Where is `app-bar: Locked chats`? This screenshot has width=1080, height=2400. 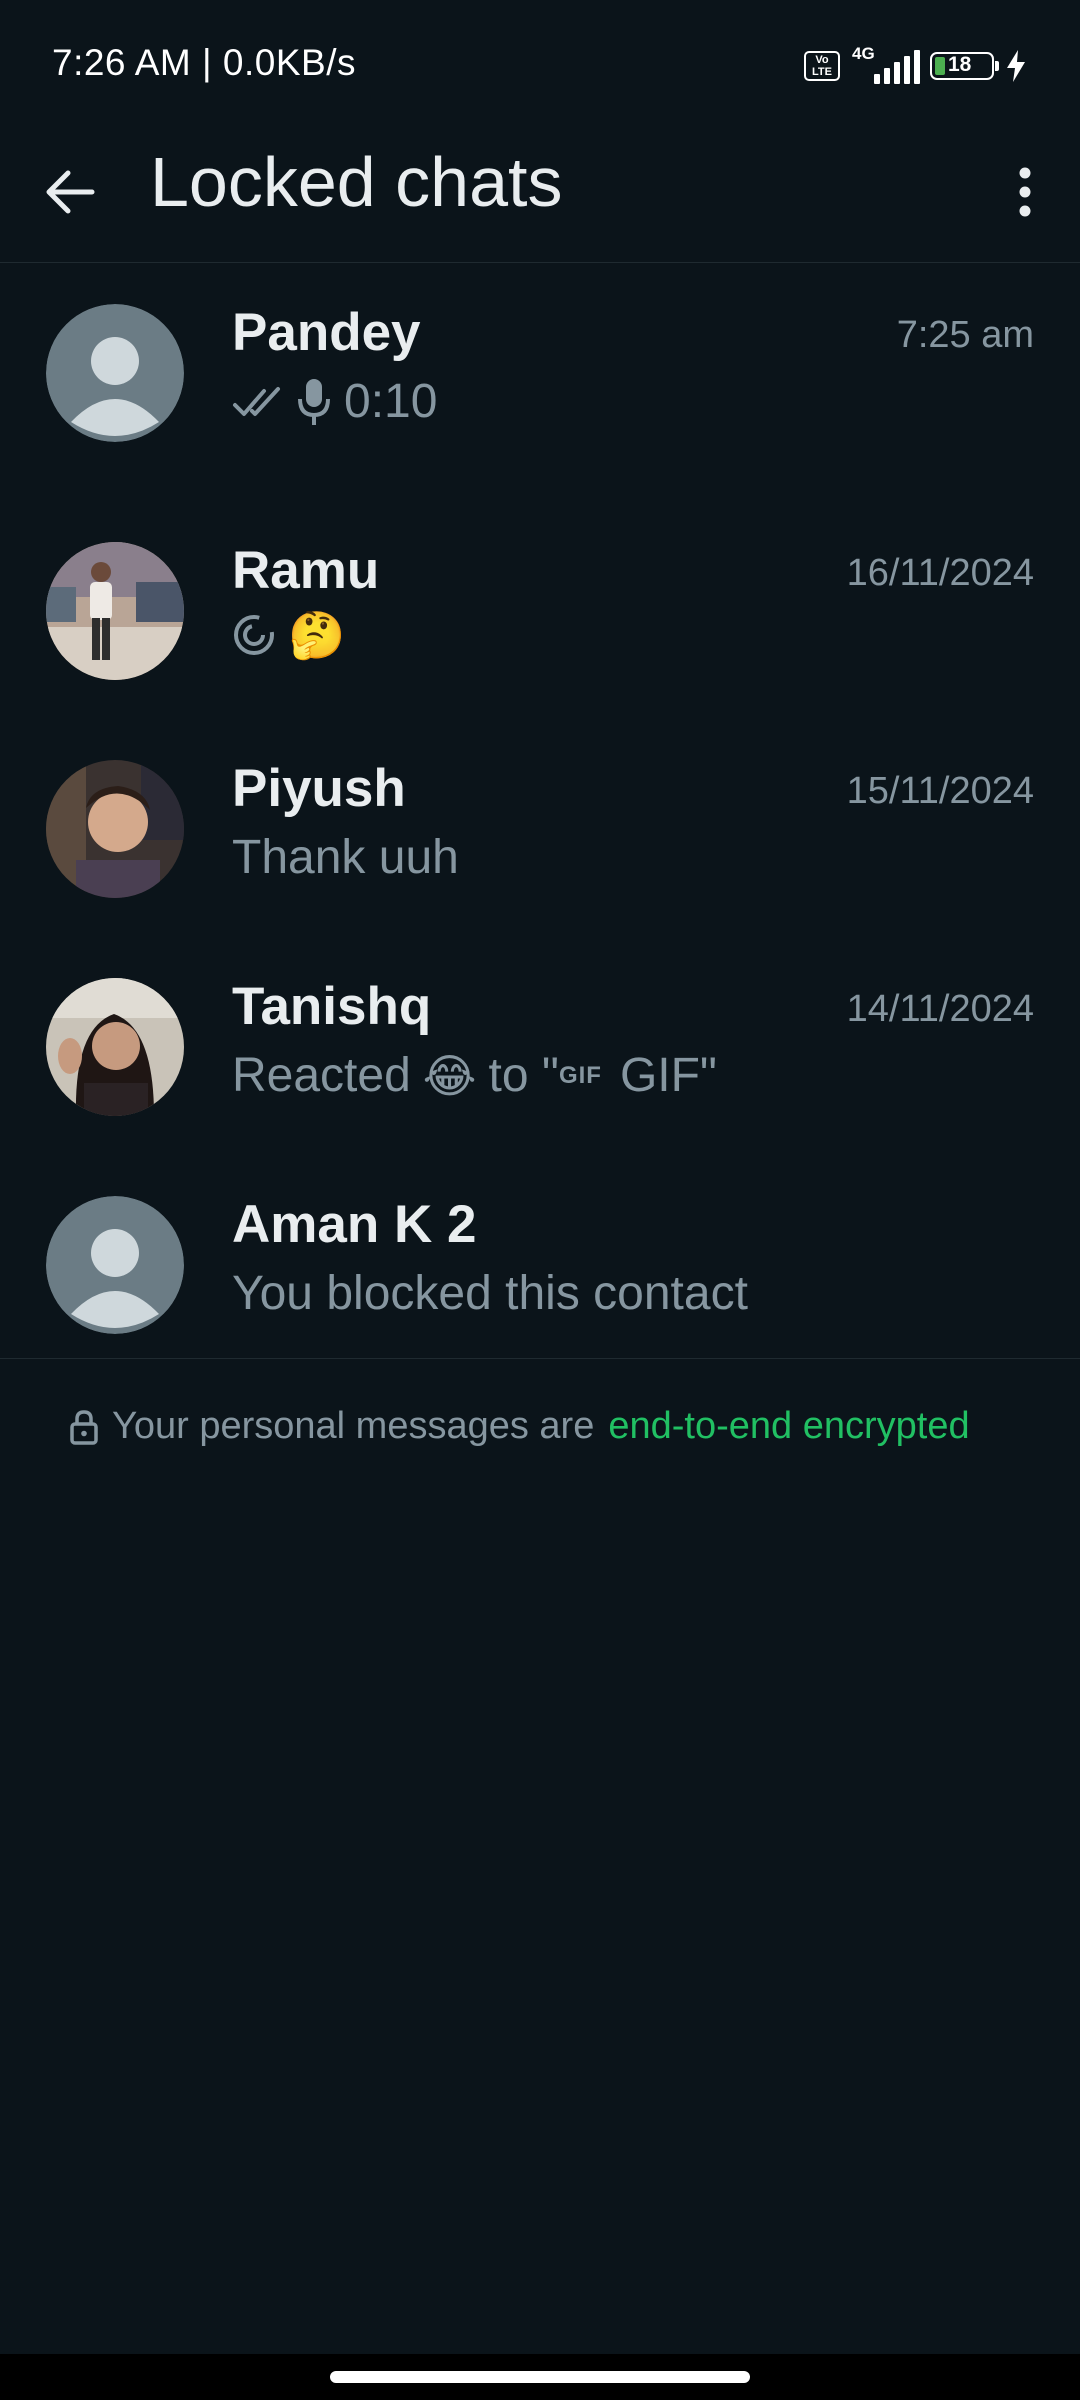
app-bar: Locked chats is located at coordinates (540, 196).